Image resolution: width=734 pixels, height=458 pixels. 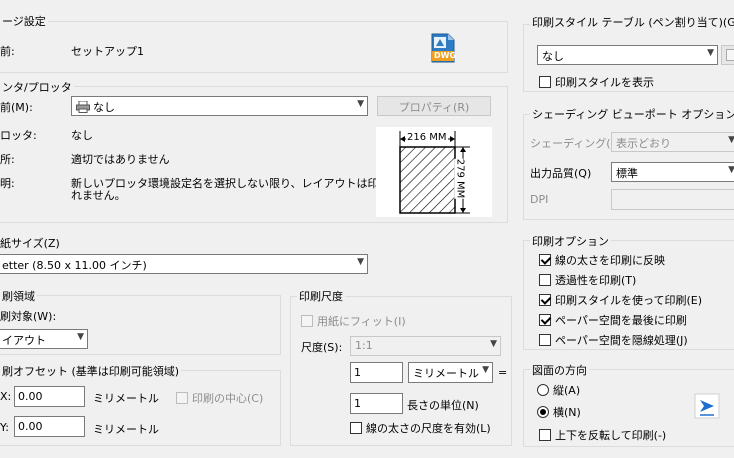 I want to click on dwg-file-icon: DWG, so click(x=444, y=48).